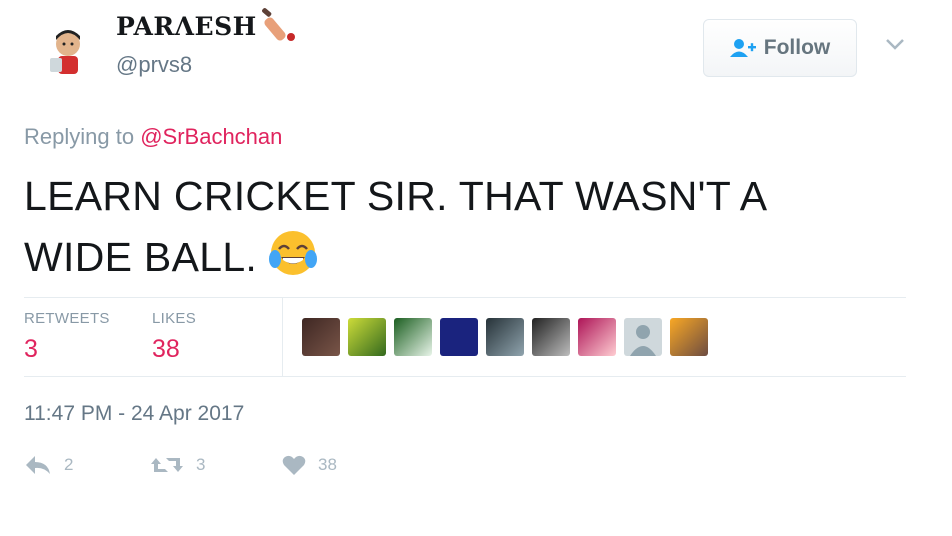  Describe the element at coordinates (167, 465) in the screenshot. I see `retweet-icon` at that location.